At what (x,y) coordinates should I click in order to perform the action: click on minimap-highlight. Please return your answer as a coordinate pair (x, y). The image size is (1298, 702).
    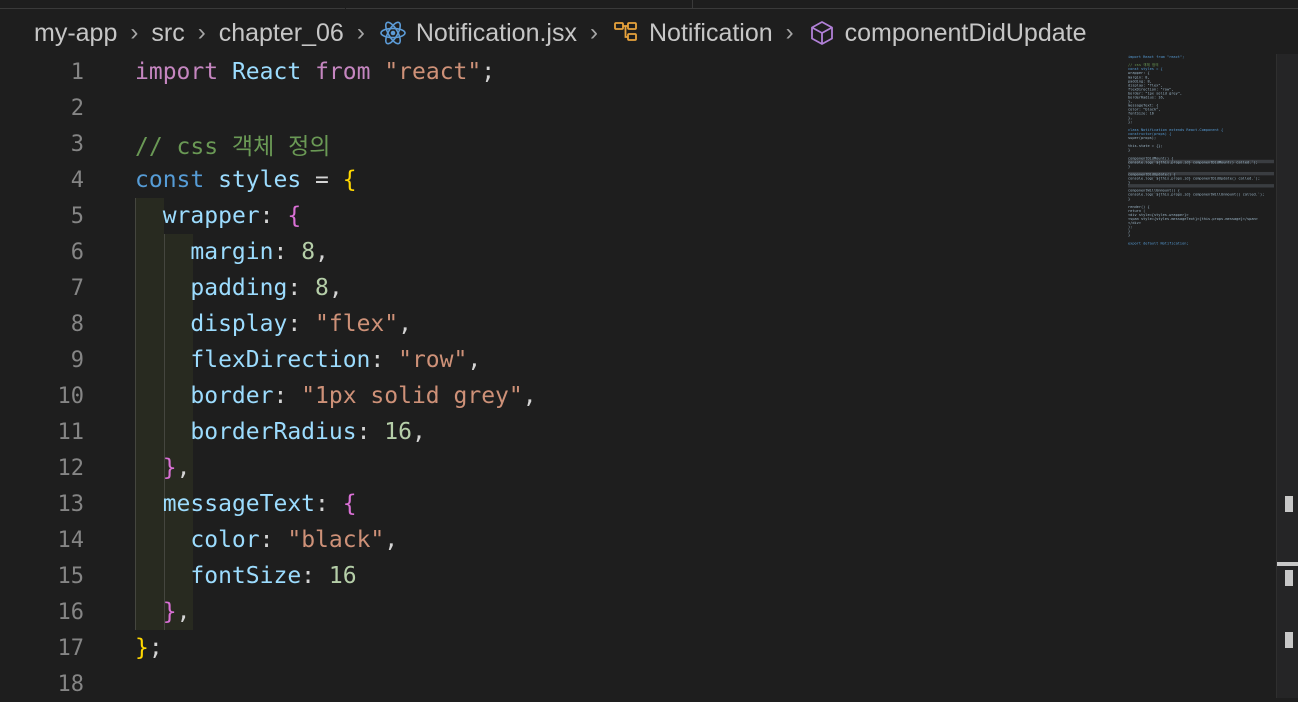
    Looking at the image, I should click on (1201, 186).